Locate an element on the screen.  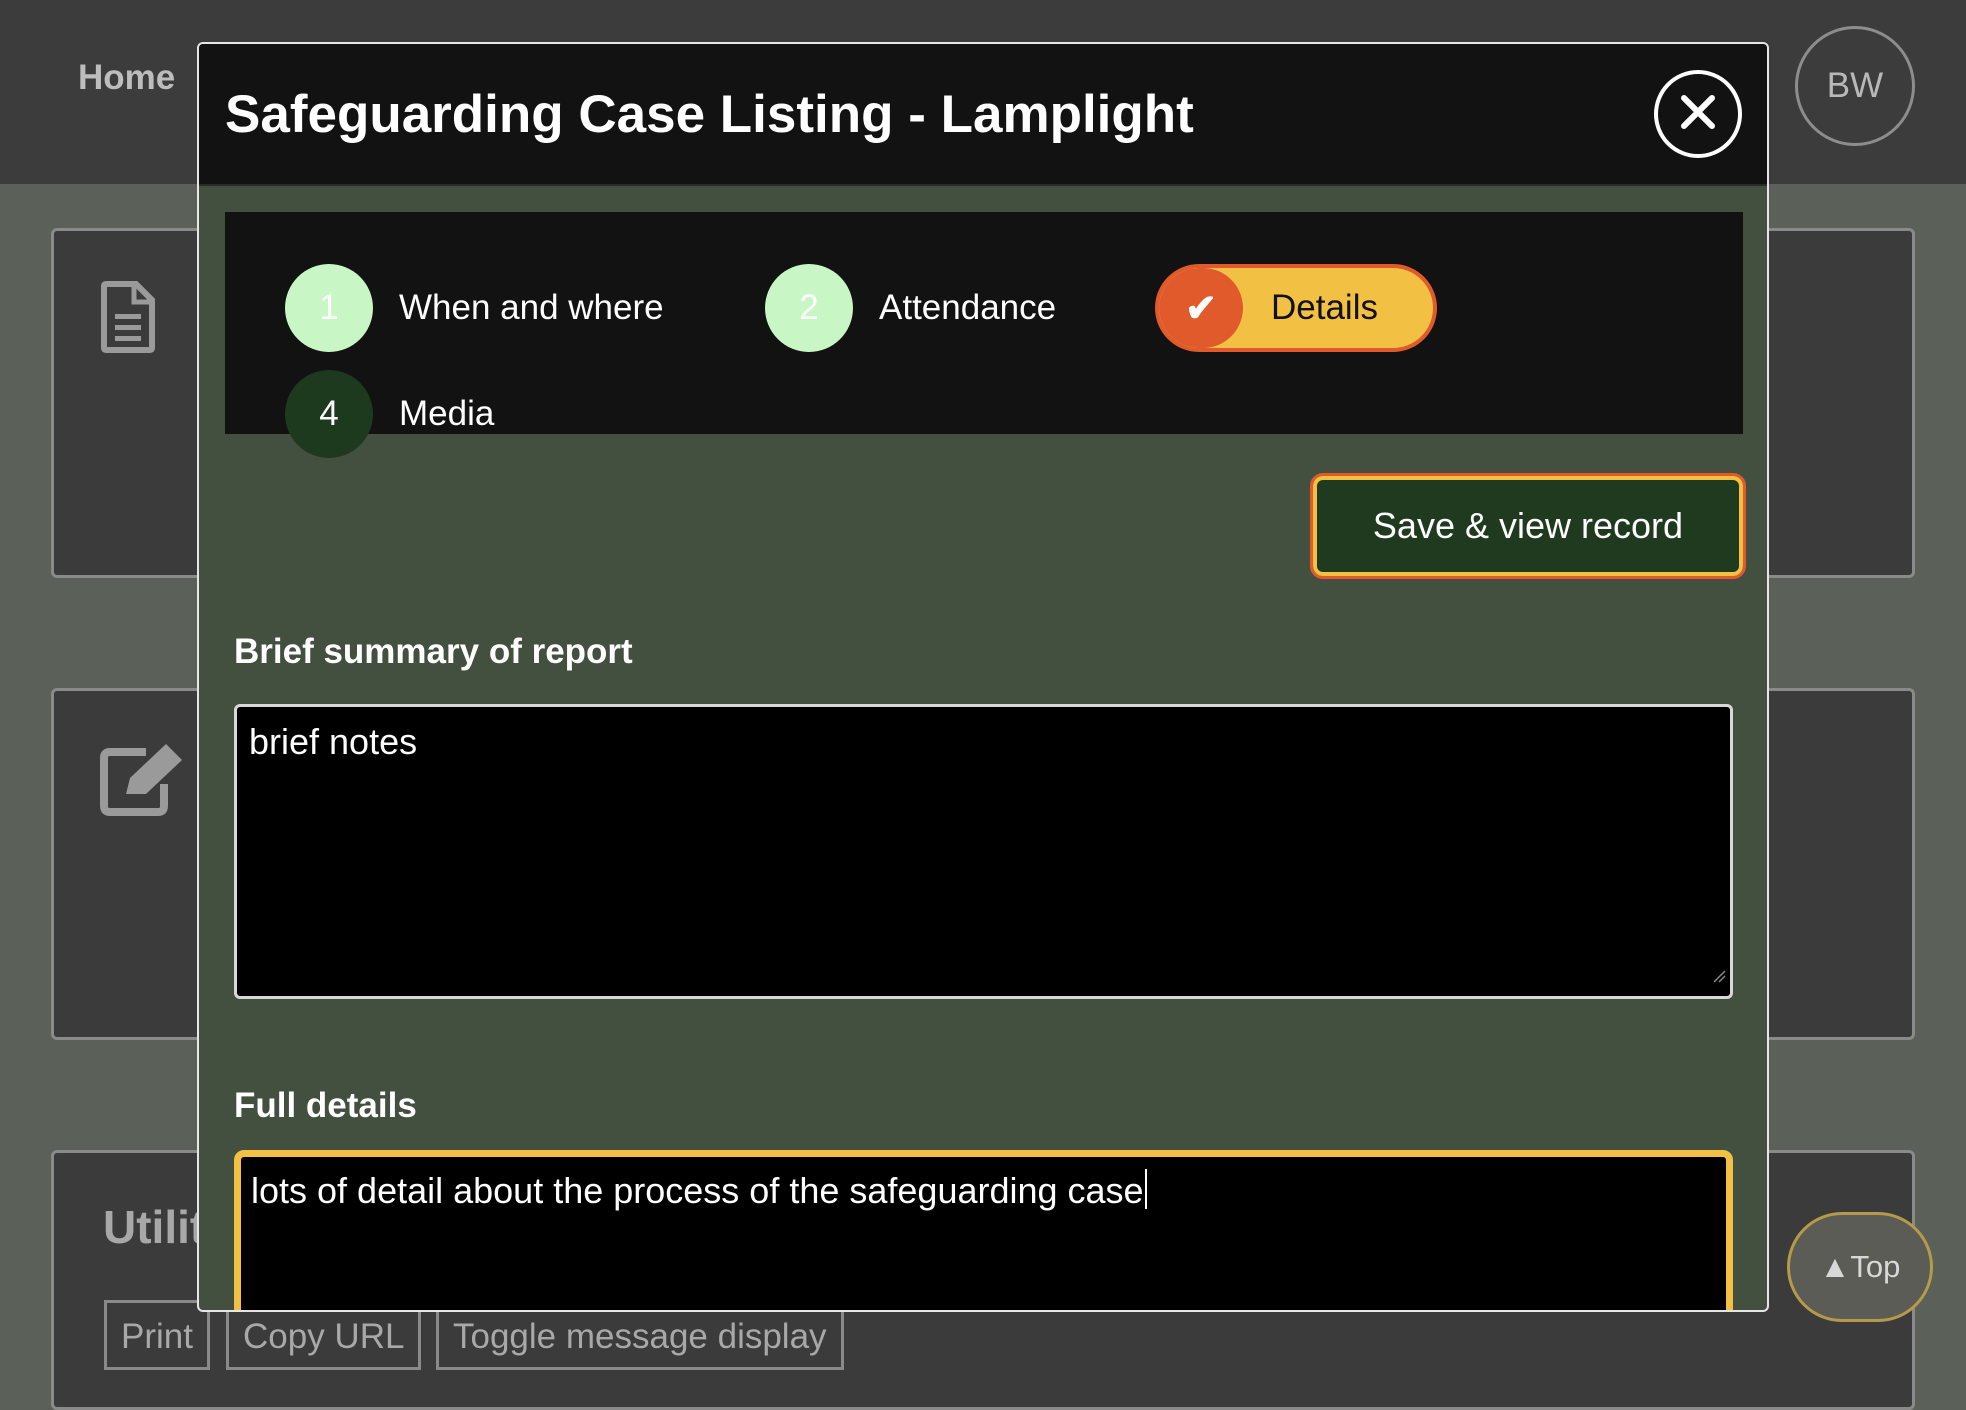
full-details-label: Full details is located at coordinates (325, 1105).